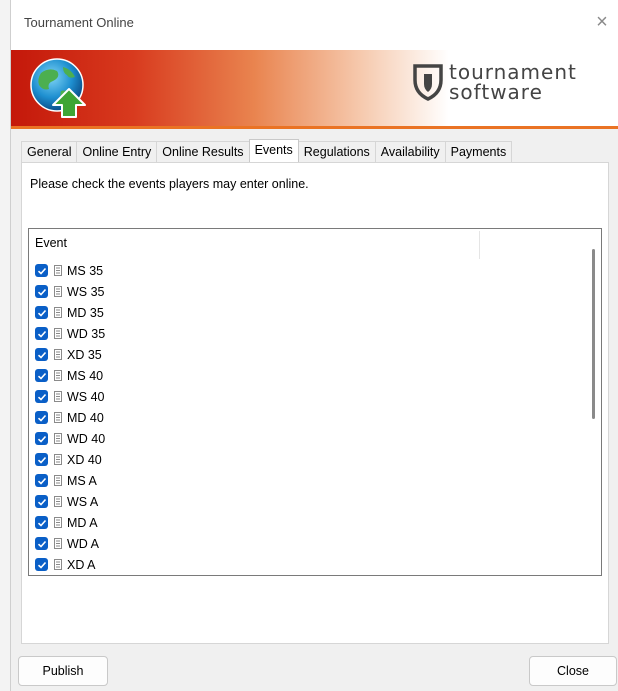 The width and height of the screenshot is (618, 691). I want to click on brand-name: tournament software, so click(529, 82).